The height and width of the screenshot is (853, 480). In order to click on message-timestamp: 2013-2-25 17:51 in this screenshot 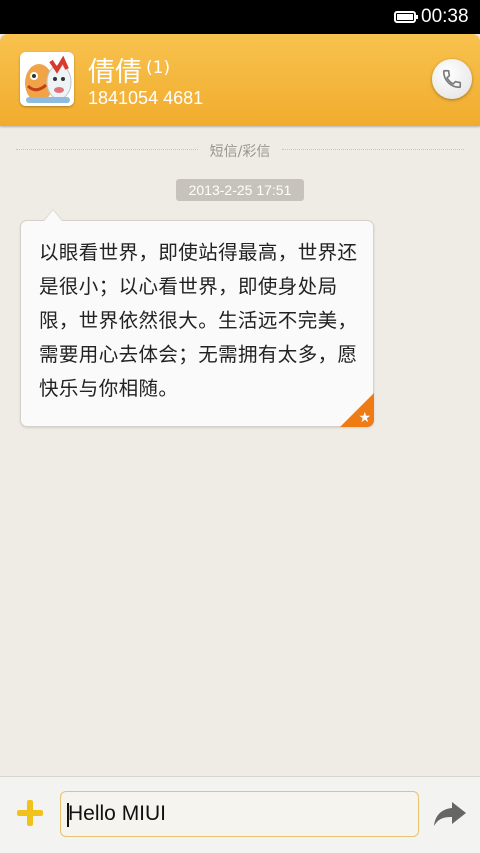, I will do `click(240, 190)`.